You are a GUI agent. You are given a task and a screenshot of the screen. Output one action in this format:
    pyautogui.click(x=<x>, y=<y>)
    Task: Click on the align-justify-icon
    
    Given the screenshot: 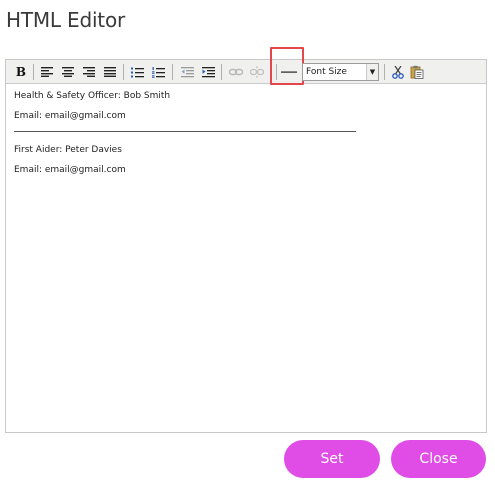 What is the action you would take?
    pyautogui.click(x=110, y=72)
    